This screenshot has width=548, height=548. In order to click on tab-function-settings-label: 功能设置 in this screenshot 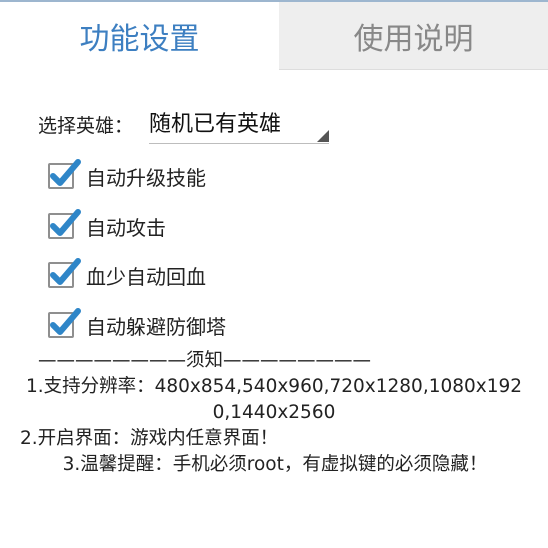, I will do `click(139, 39)`.